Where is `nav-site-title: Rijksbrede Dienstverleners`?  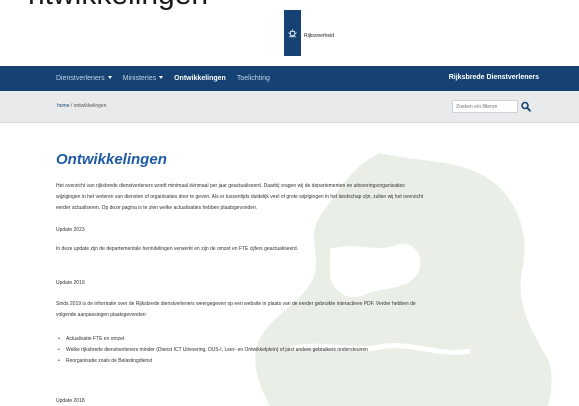
nav-site-title: Rijksbrede Dienstverleners is located at coordinates (494, 77).